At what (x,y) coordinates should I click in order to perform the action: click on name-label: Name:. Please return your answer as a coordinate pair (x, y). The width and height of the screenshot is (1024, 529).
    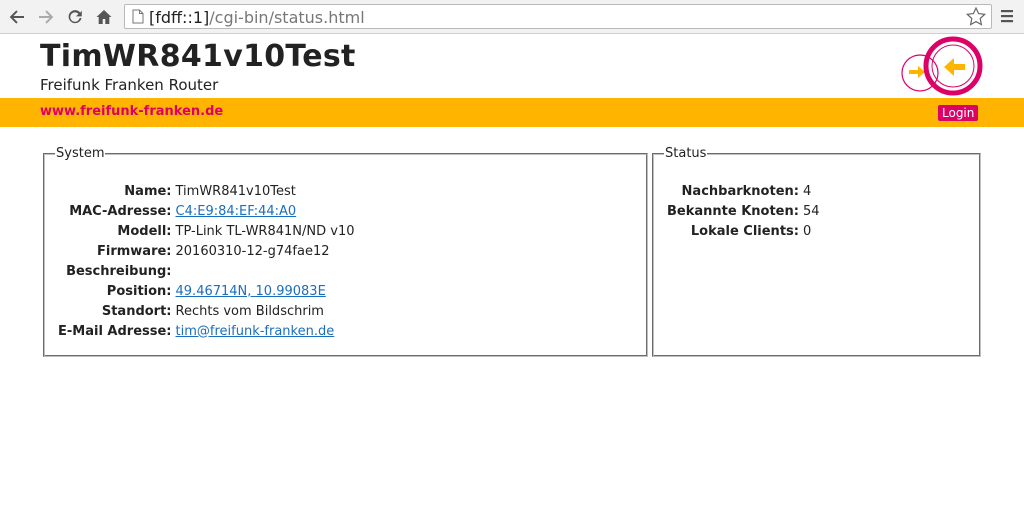
    Looking at the image, I should click on (148, 191).